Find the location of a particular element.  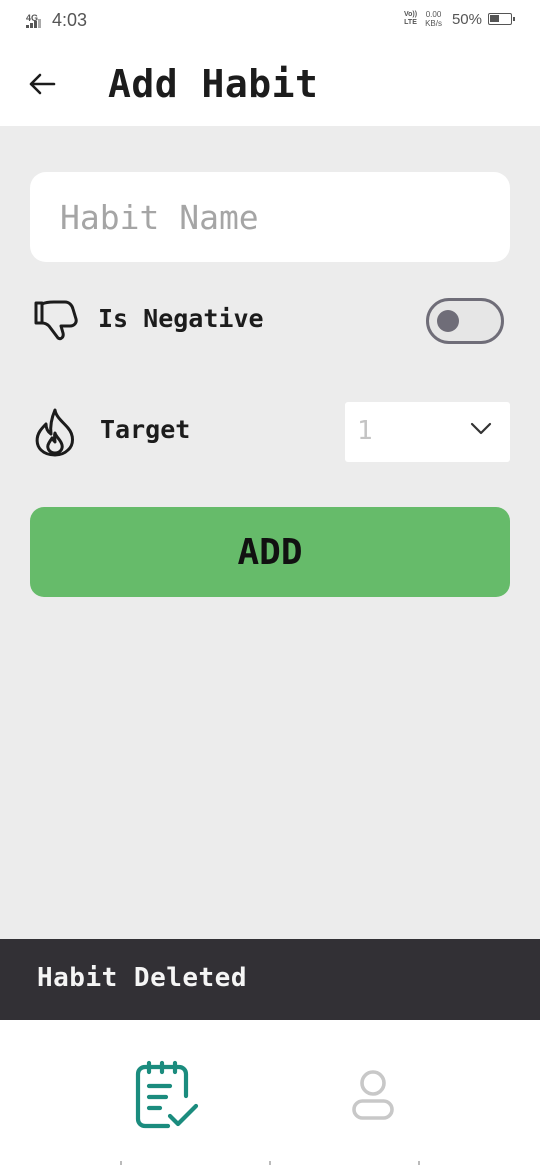

status-right: Vo)) LTE 0.00 KB/s 50% is located at coordinates (459, 19).